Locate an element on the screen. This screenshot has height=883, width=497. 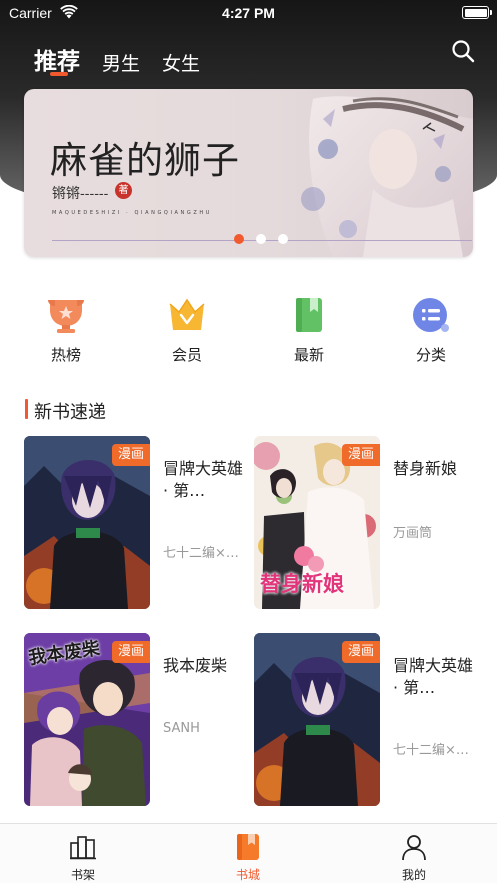
clock: 4:27 PM is located at coordinates (248, 13).